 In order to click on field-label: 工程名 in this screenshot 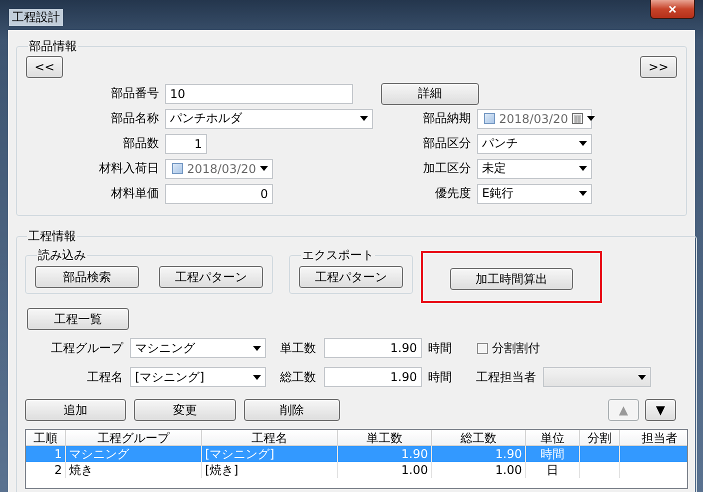, I will do `click(104, 377)`.